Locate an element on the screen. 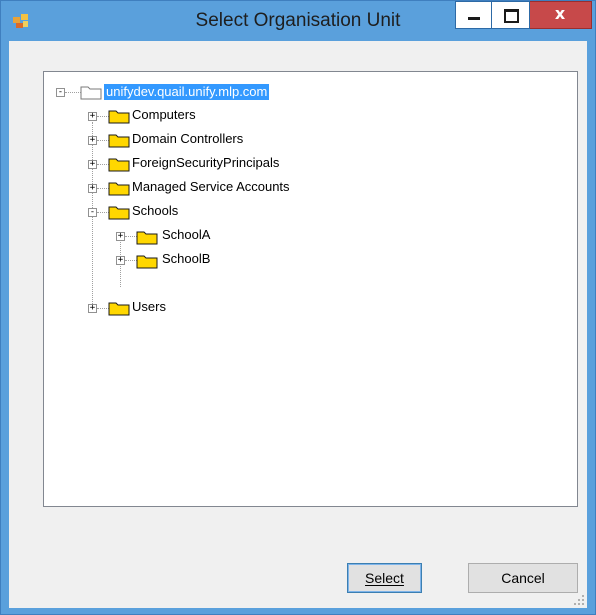 Image resolution: width=596 pixels, height=615 pixels. maximize-button is located at coordinates (511, 15).